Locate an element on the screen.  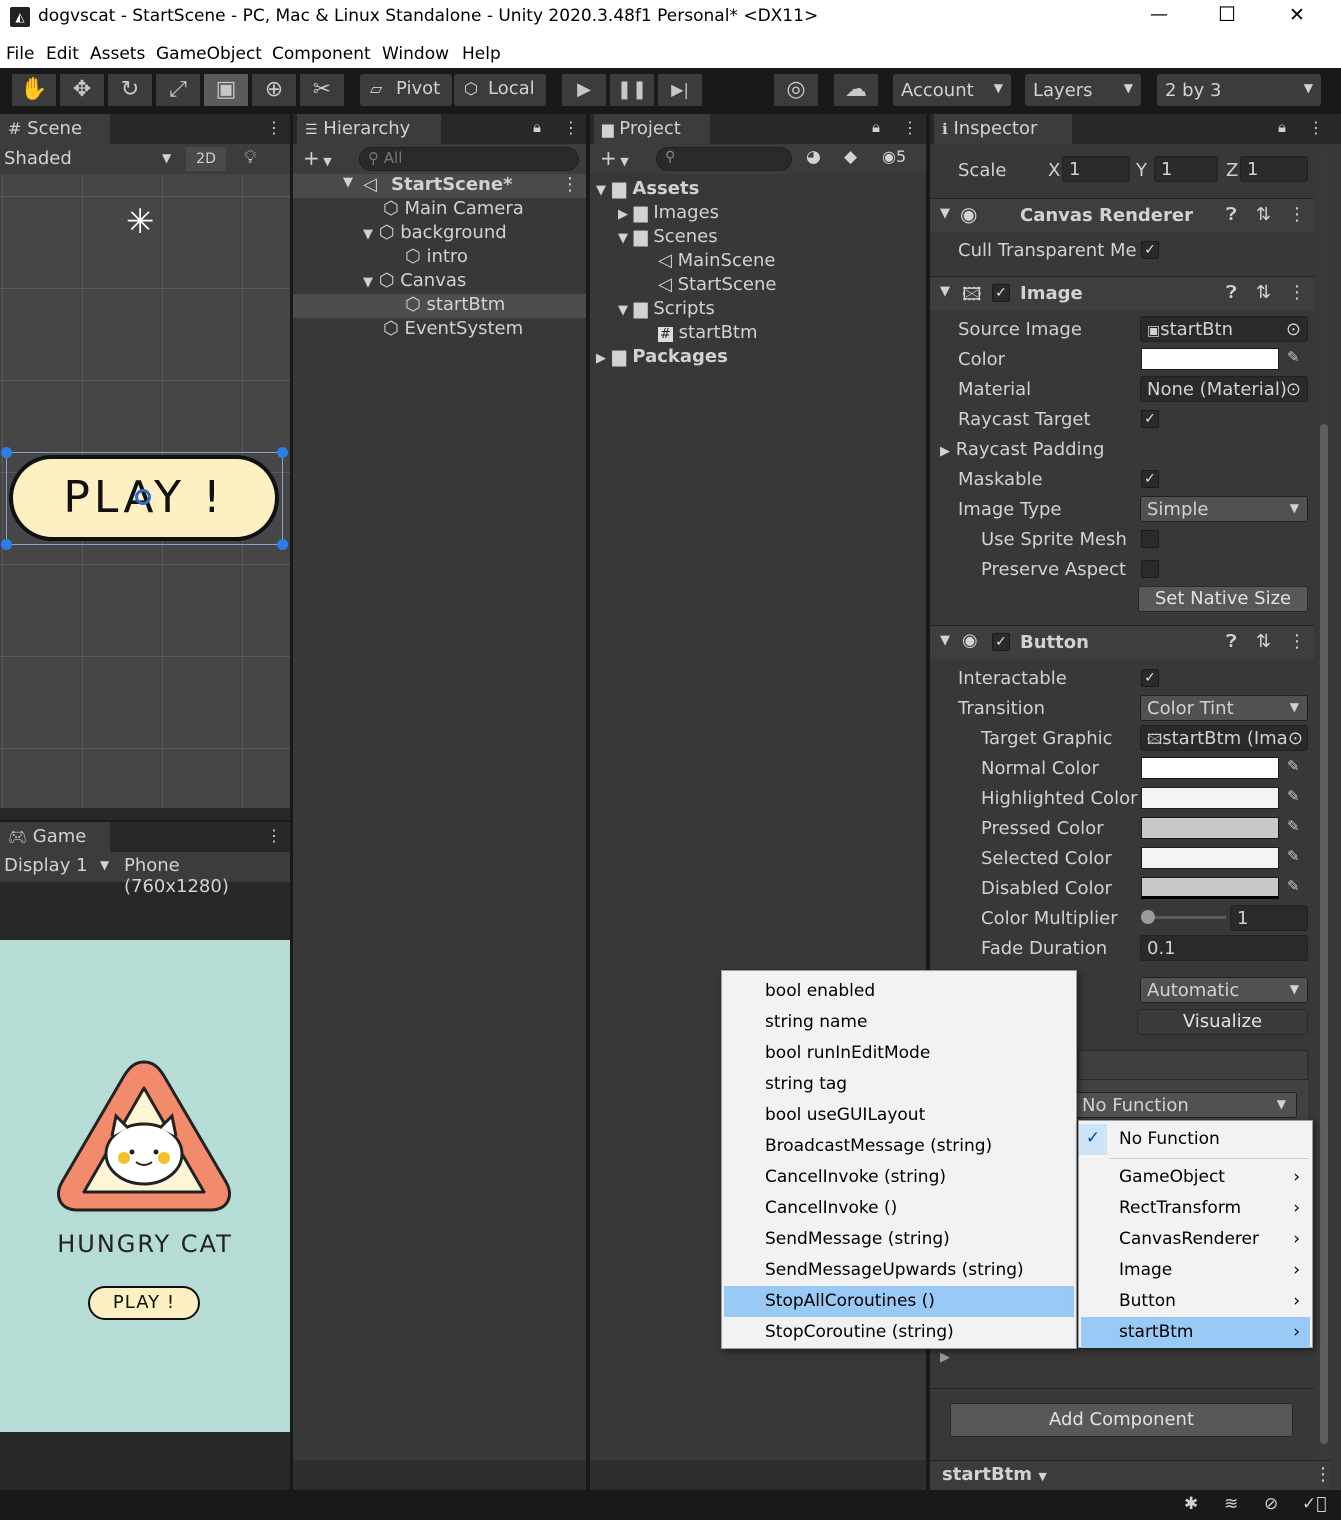
multiplier-slider-thumb is located at coordinates (1148, 917).